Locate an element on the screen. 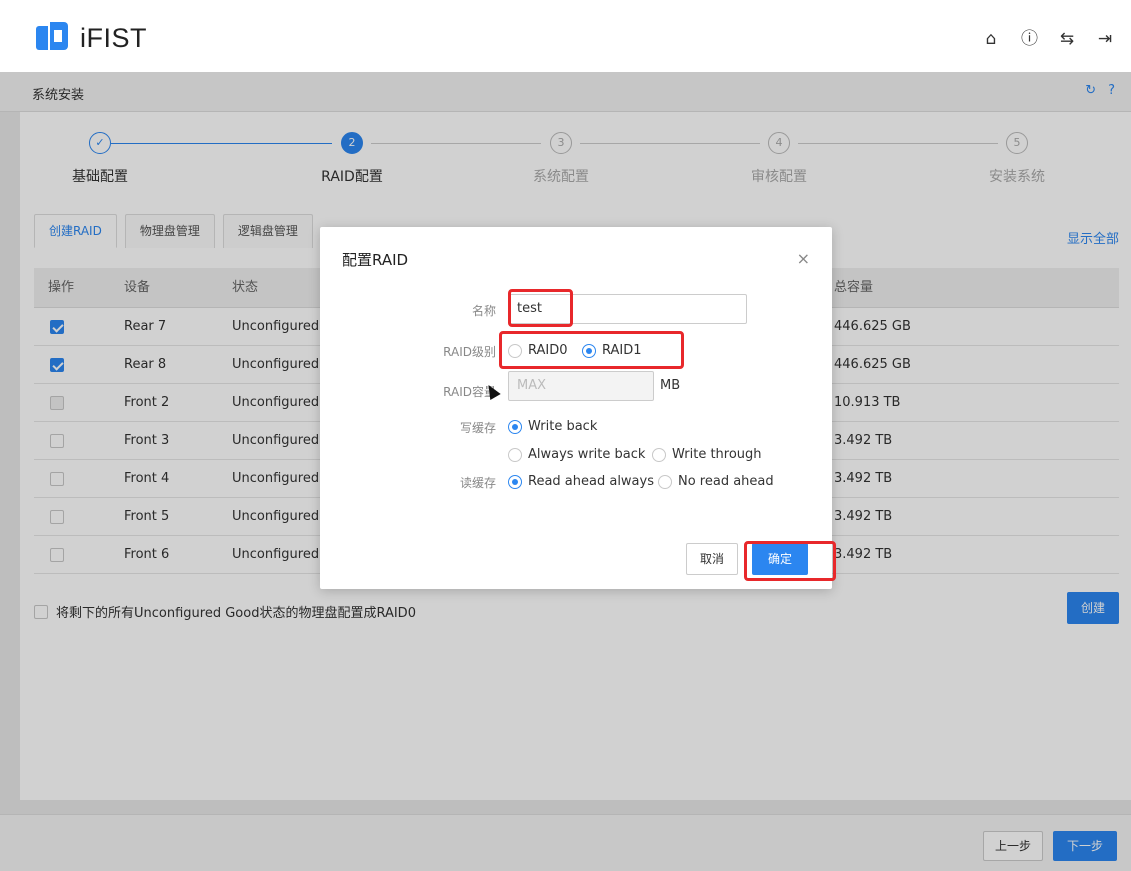  brand-name: iFIST is located at coordinates (113, 37).